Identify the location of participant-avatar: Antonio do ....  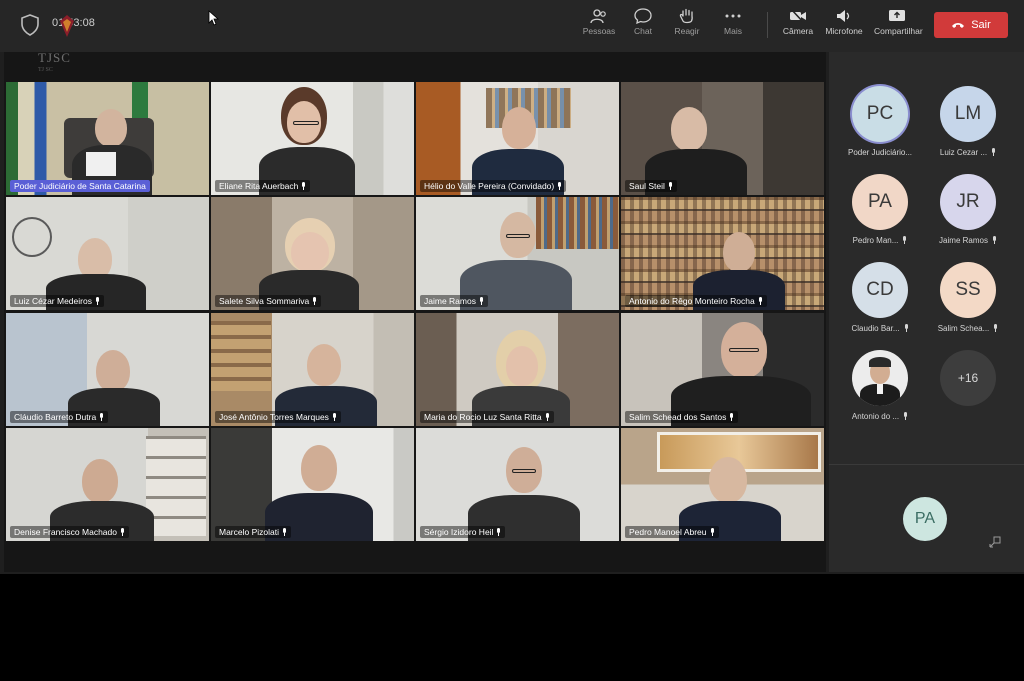
(880, 393).